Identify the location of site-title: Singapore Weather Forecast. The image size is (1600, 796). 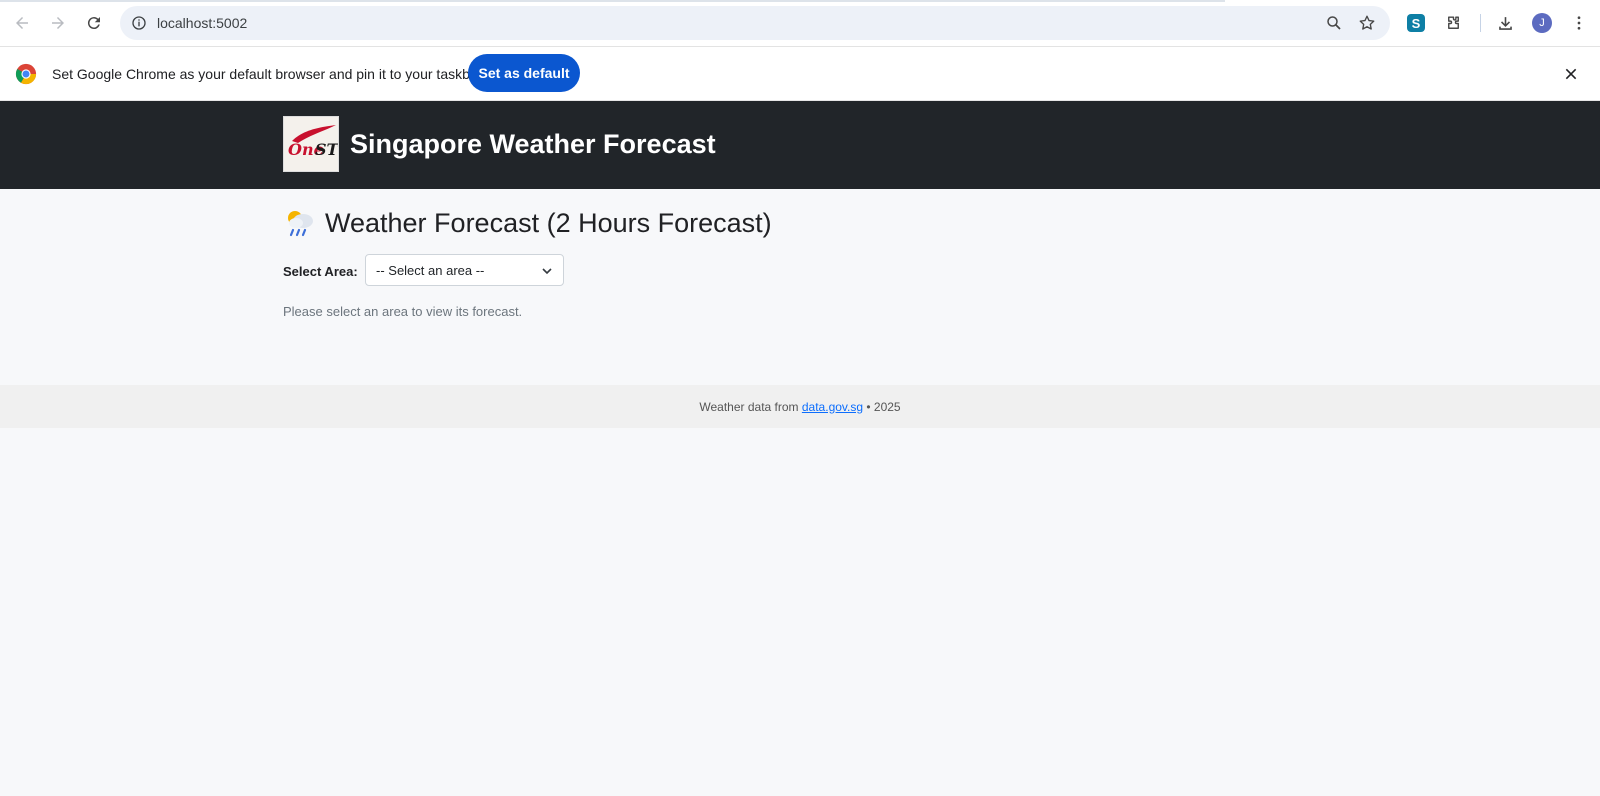
(533, 144).